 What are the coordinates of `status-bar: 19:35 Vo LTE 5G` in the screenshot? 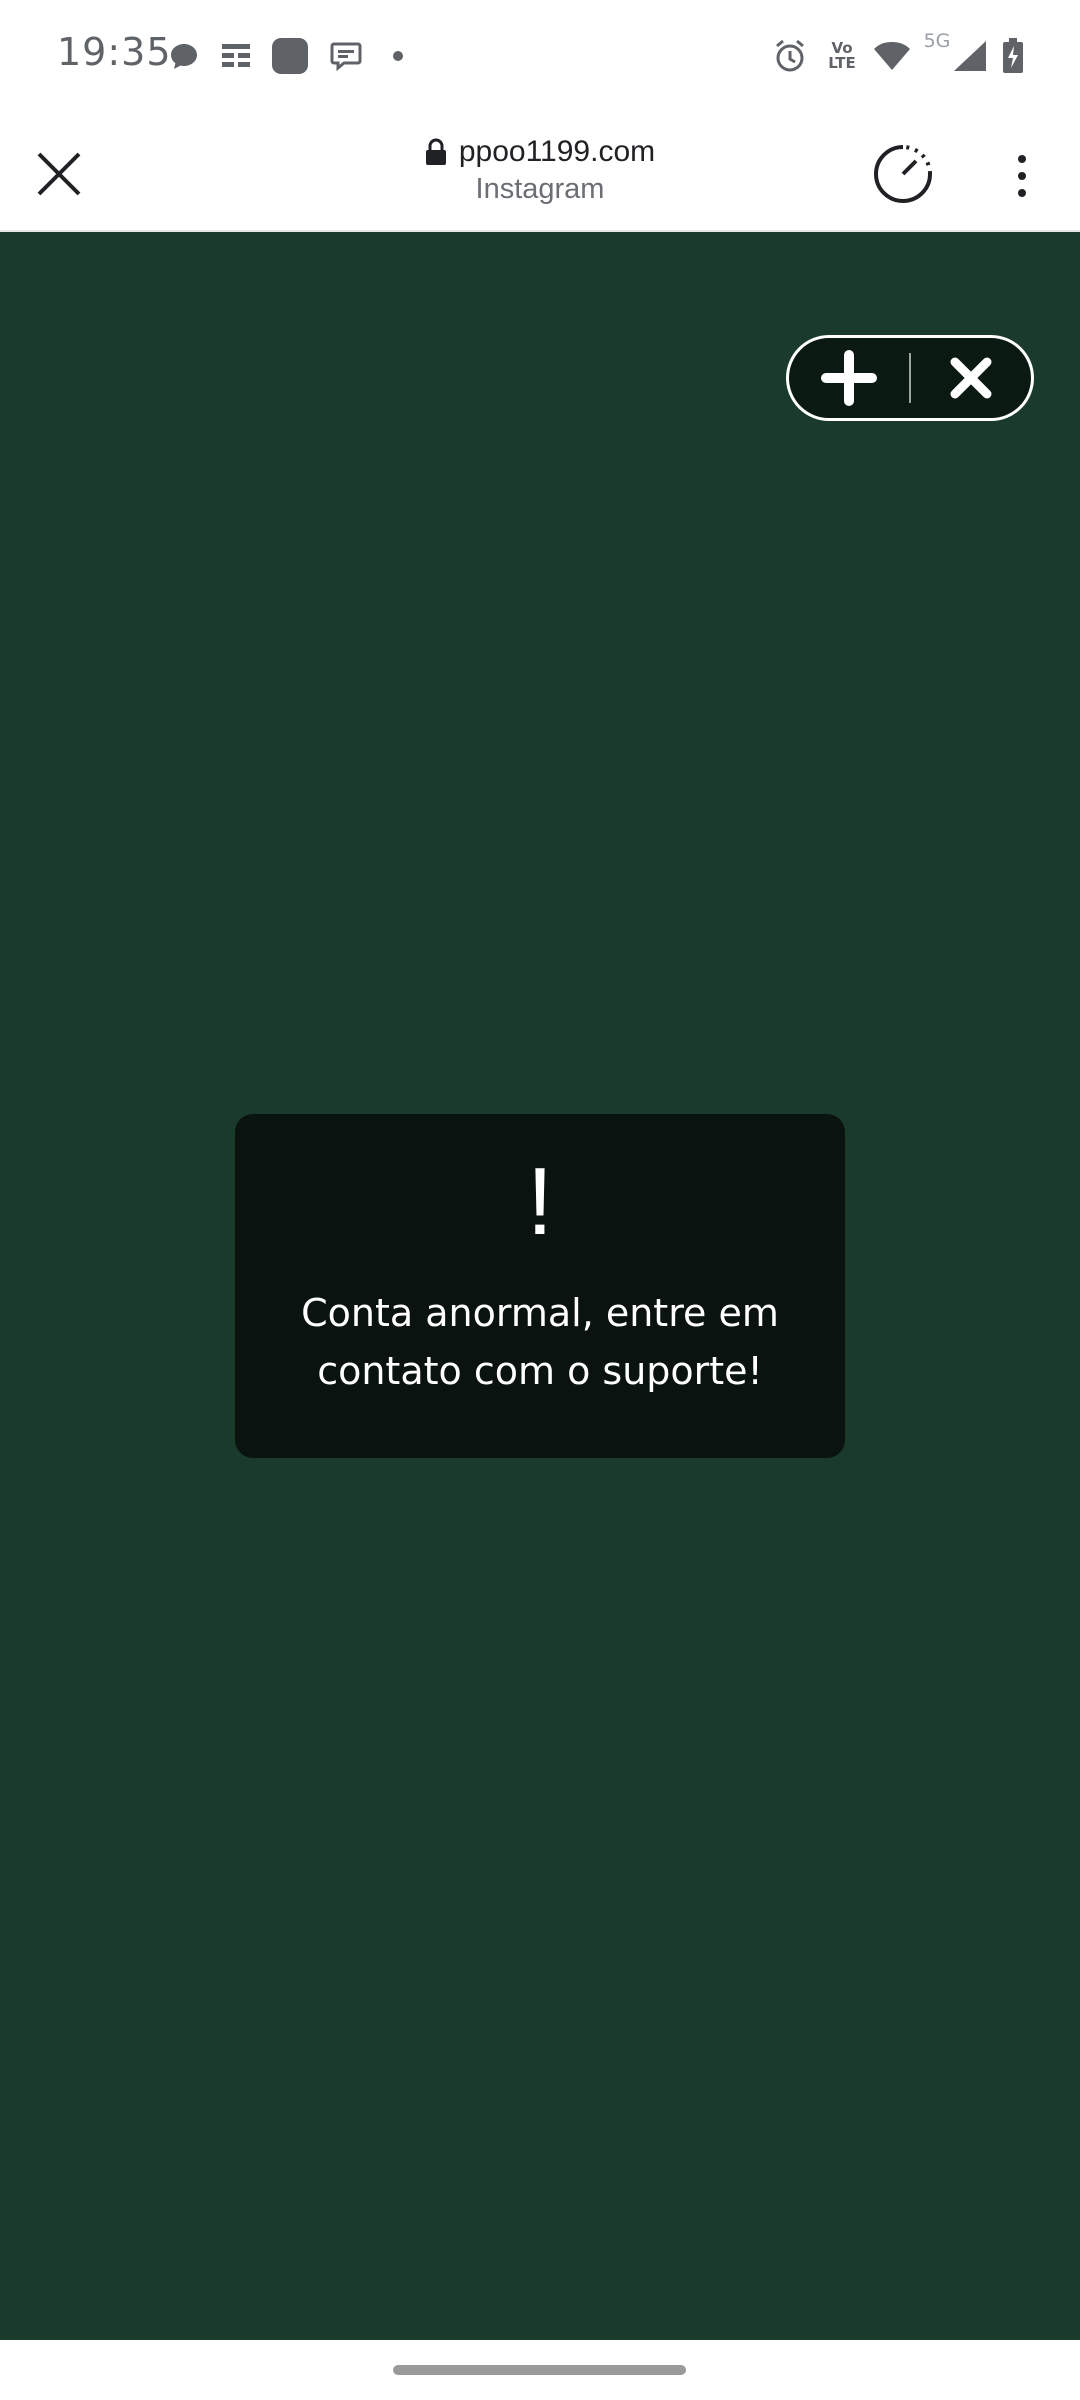 It's located at (540, 57).